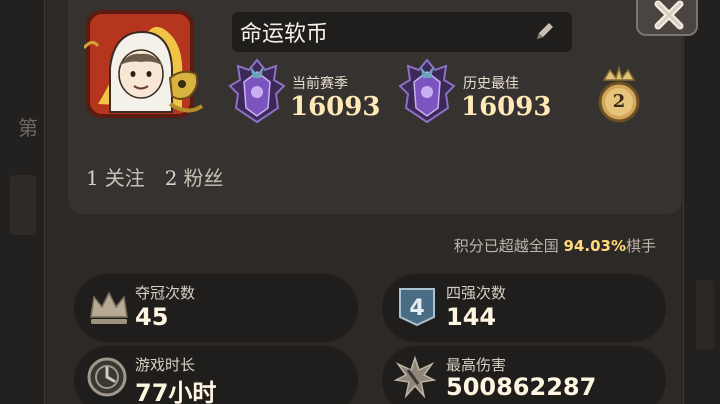 Image resolution: width=720 pixels, height=404 pixels. What do you see at coordinates (705, 315) in the screenshot?
I see `background-figure-right` at bounding box center [705, 315].